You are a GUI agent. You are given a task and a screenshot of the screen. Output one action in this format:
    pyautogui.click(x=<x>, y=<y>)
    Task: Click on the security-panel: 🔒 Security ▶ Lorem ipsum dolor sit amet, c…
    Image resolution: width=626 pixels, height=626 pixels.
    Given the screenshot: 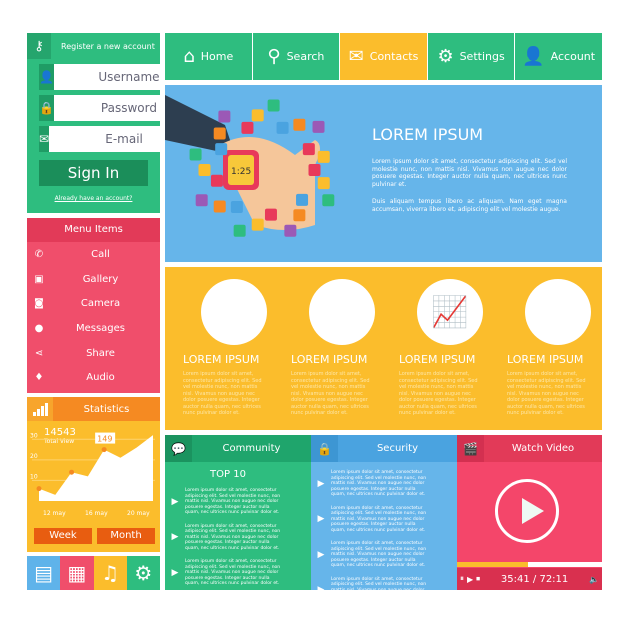 What is the action you would take?
    pyautogui.click(x=384, y=519)
    